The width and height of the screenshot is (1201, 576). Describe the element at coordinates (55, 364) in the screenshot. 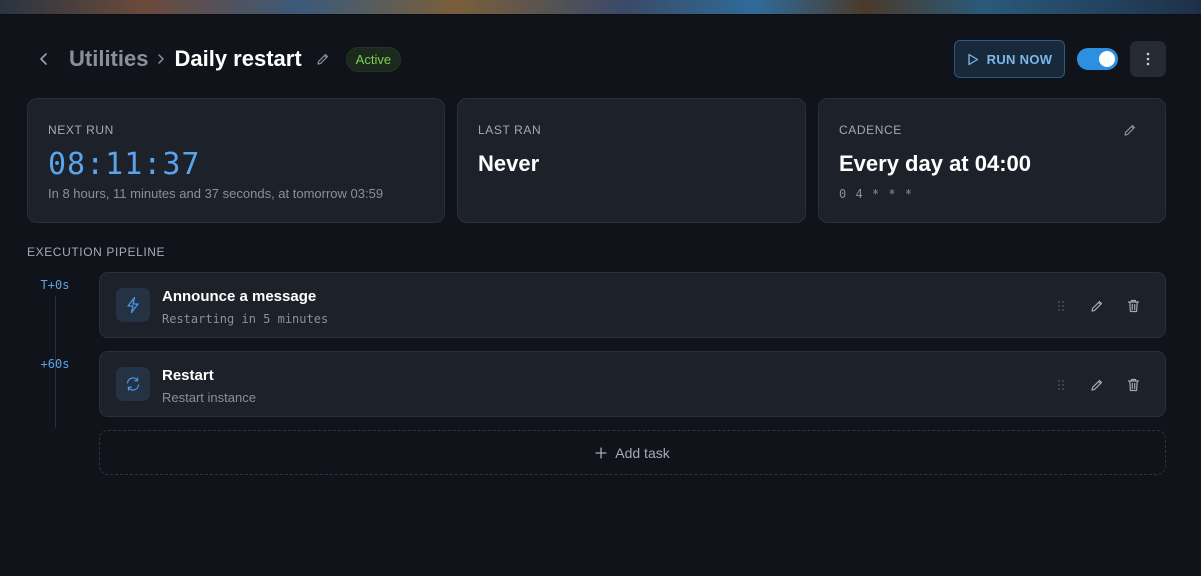

I see `timeline-offset: +60s` at that location.